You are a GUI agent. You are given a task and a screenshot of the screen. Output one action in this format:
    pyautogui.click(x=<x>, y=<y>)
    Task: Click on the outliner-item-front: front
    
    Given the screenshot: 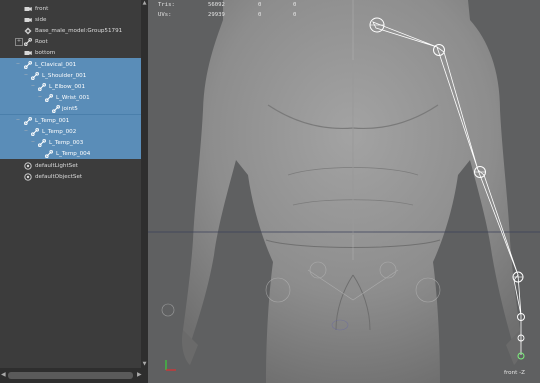 What is the action you would take?
    pyautogui.click(x=70, y=8)
    